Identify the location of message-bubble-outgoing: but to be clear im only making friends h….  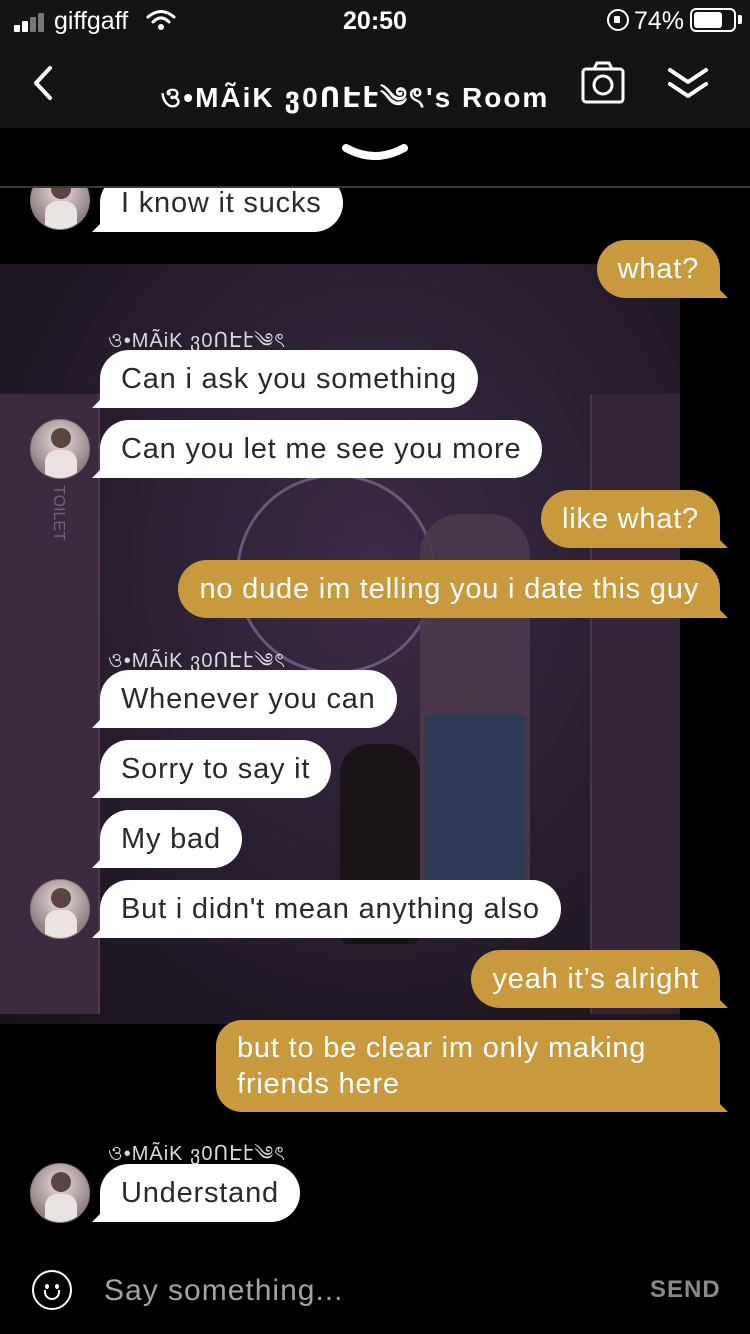
(468, 1066).